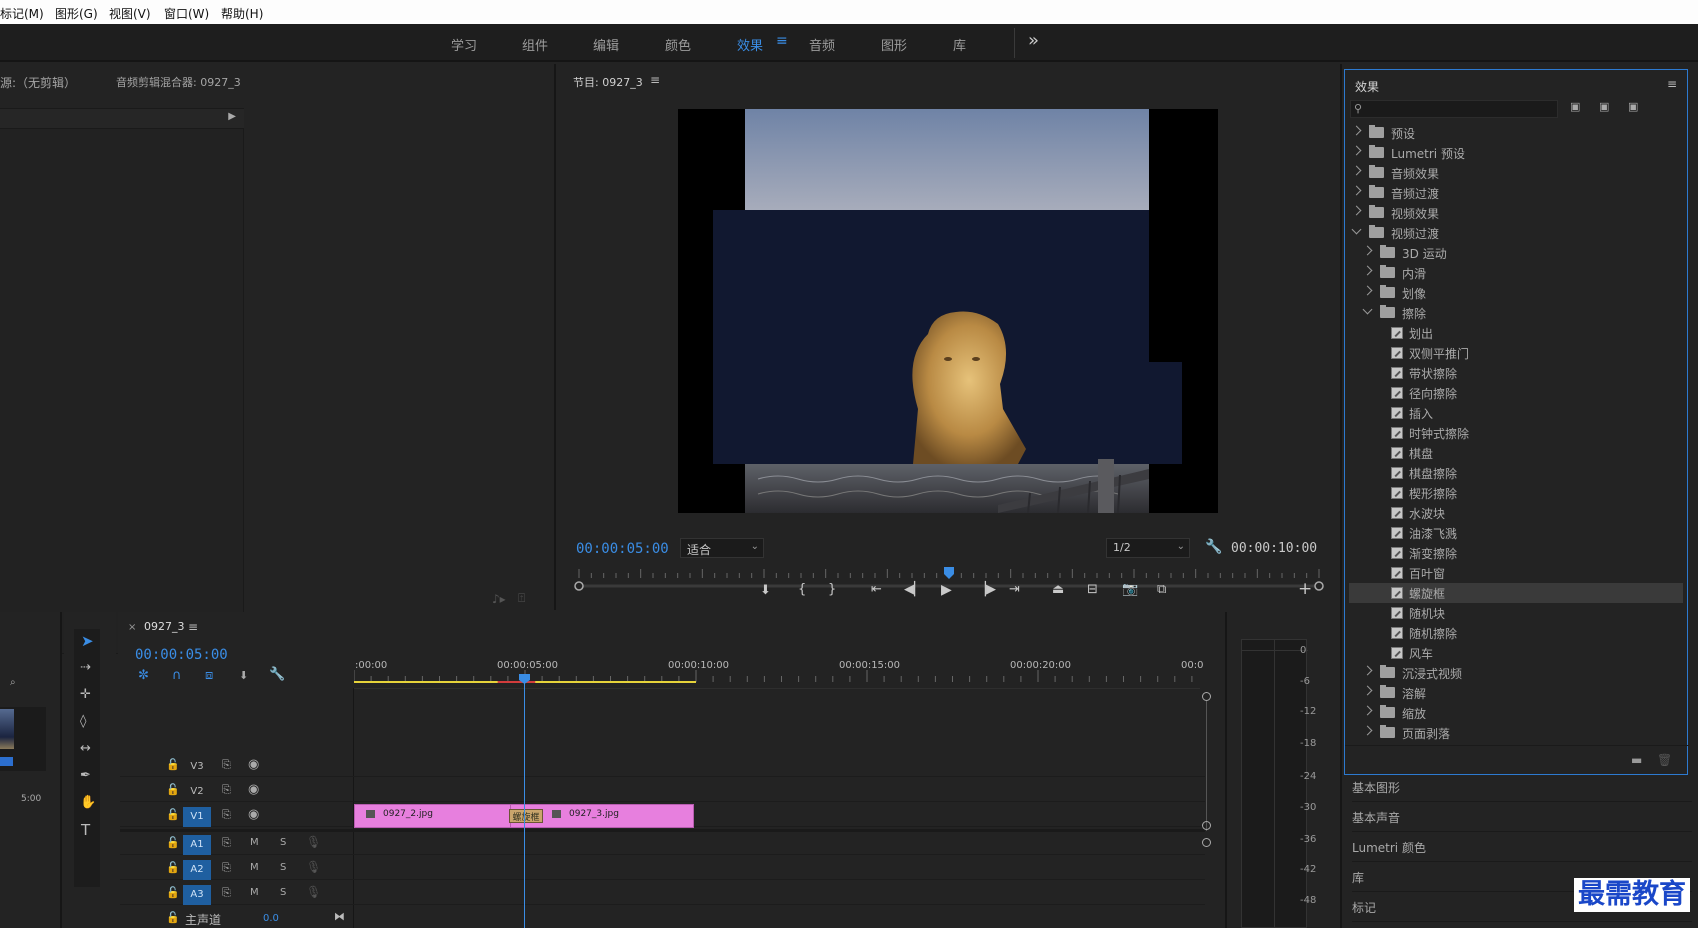 The height and width of the screenshot is (928, 1698). Describe the element at coordinates (178, 82) in the screenshot. I see `audio-clip-mixer-tab: 音频剪辑混合器: 0927_3` at that location.